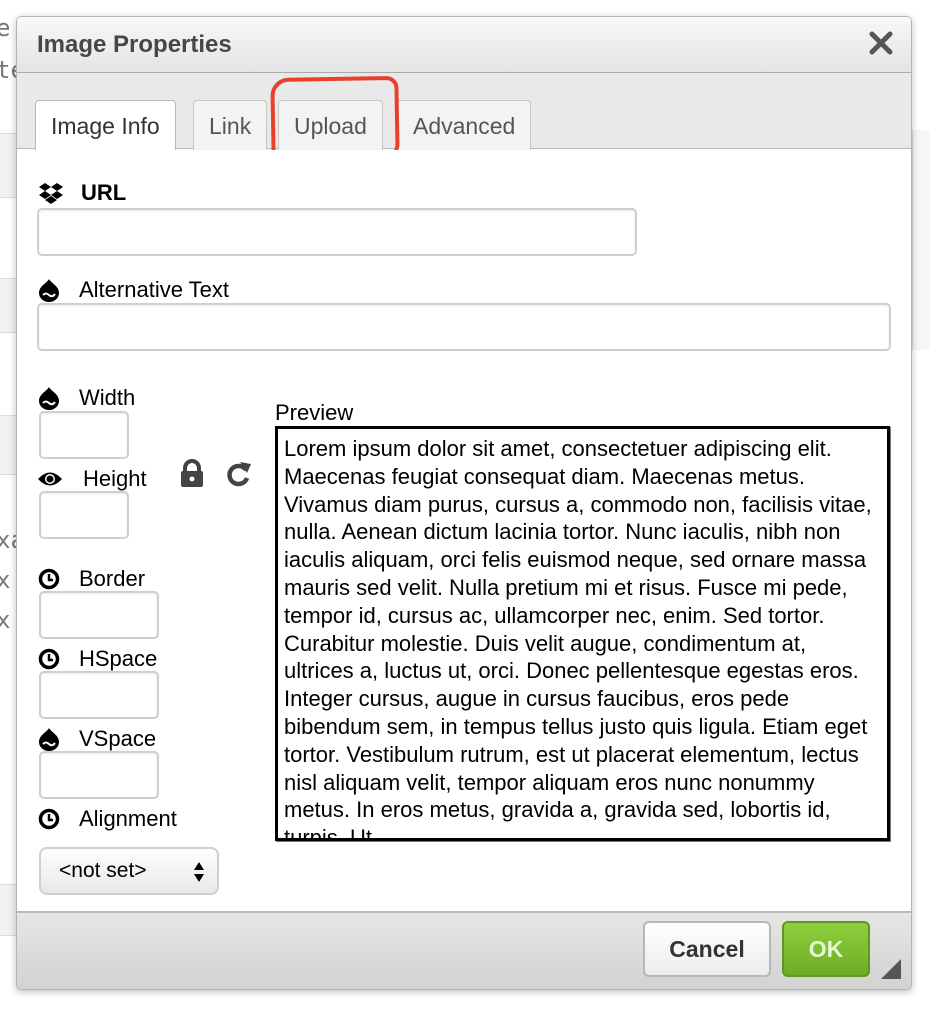 The width and height of the screenshot is (930, 1012). I want to click on tab-link: Link, so click(230, 125).